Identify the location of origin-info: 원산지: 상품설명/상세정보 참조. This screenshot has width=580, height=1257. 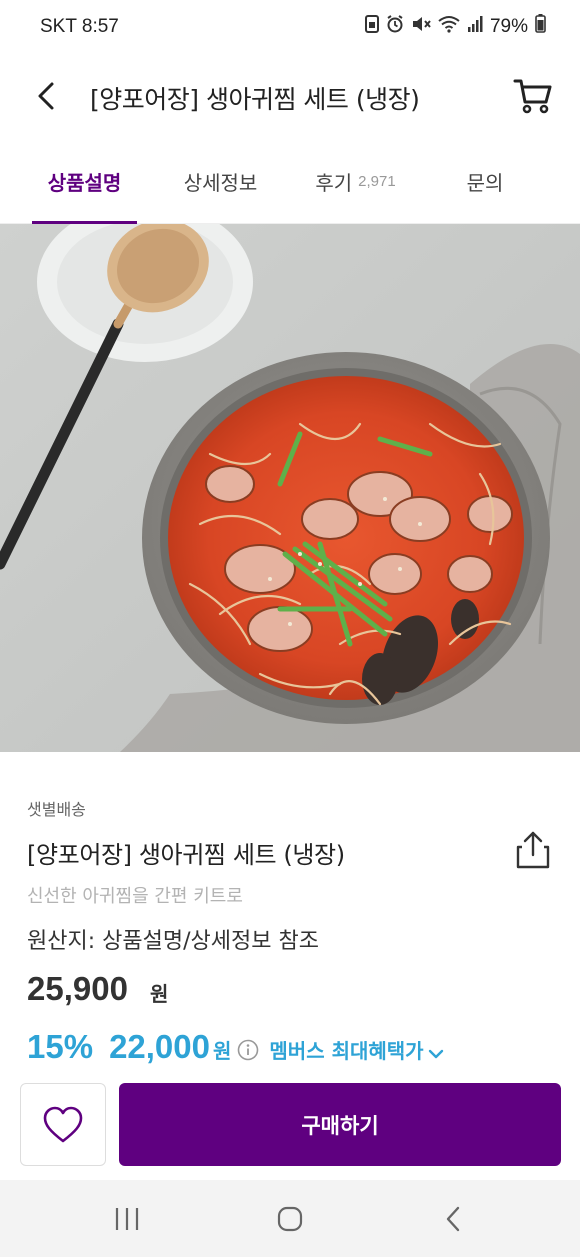
(173, 941).